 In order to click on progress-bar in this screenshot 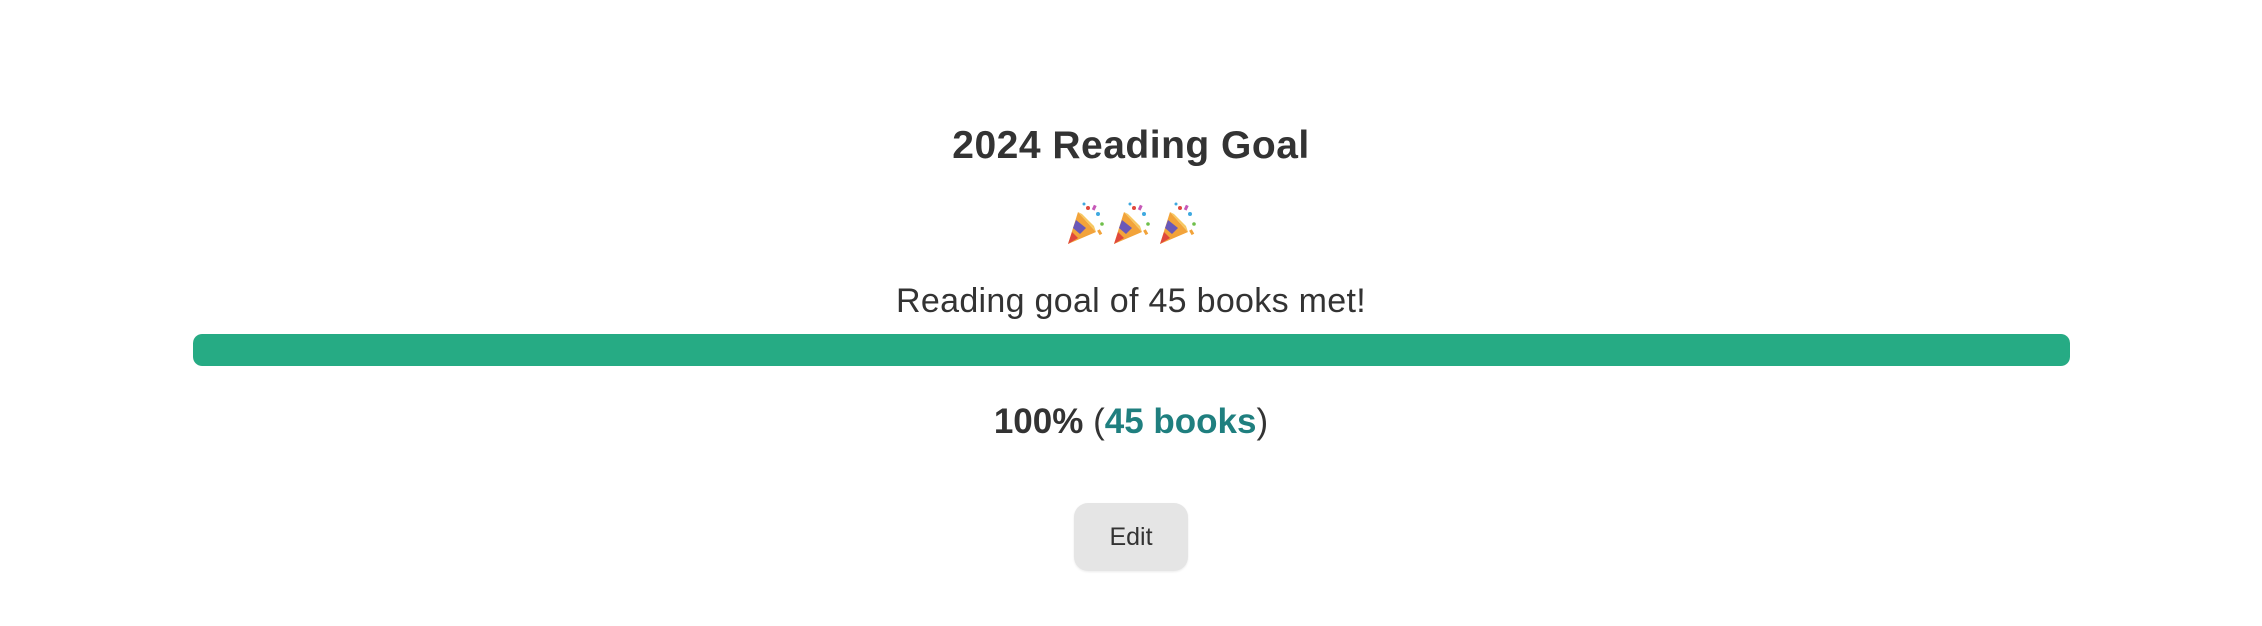, I will do `click(1131, 350)`.